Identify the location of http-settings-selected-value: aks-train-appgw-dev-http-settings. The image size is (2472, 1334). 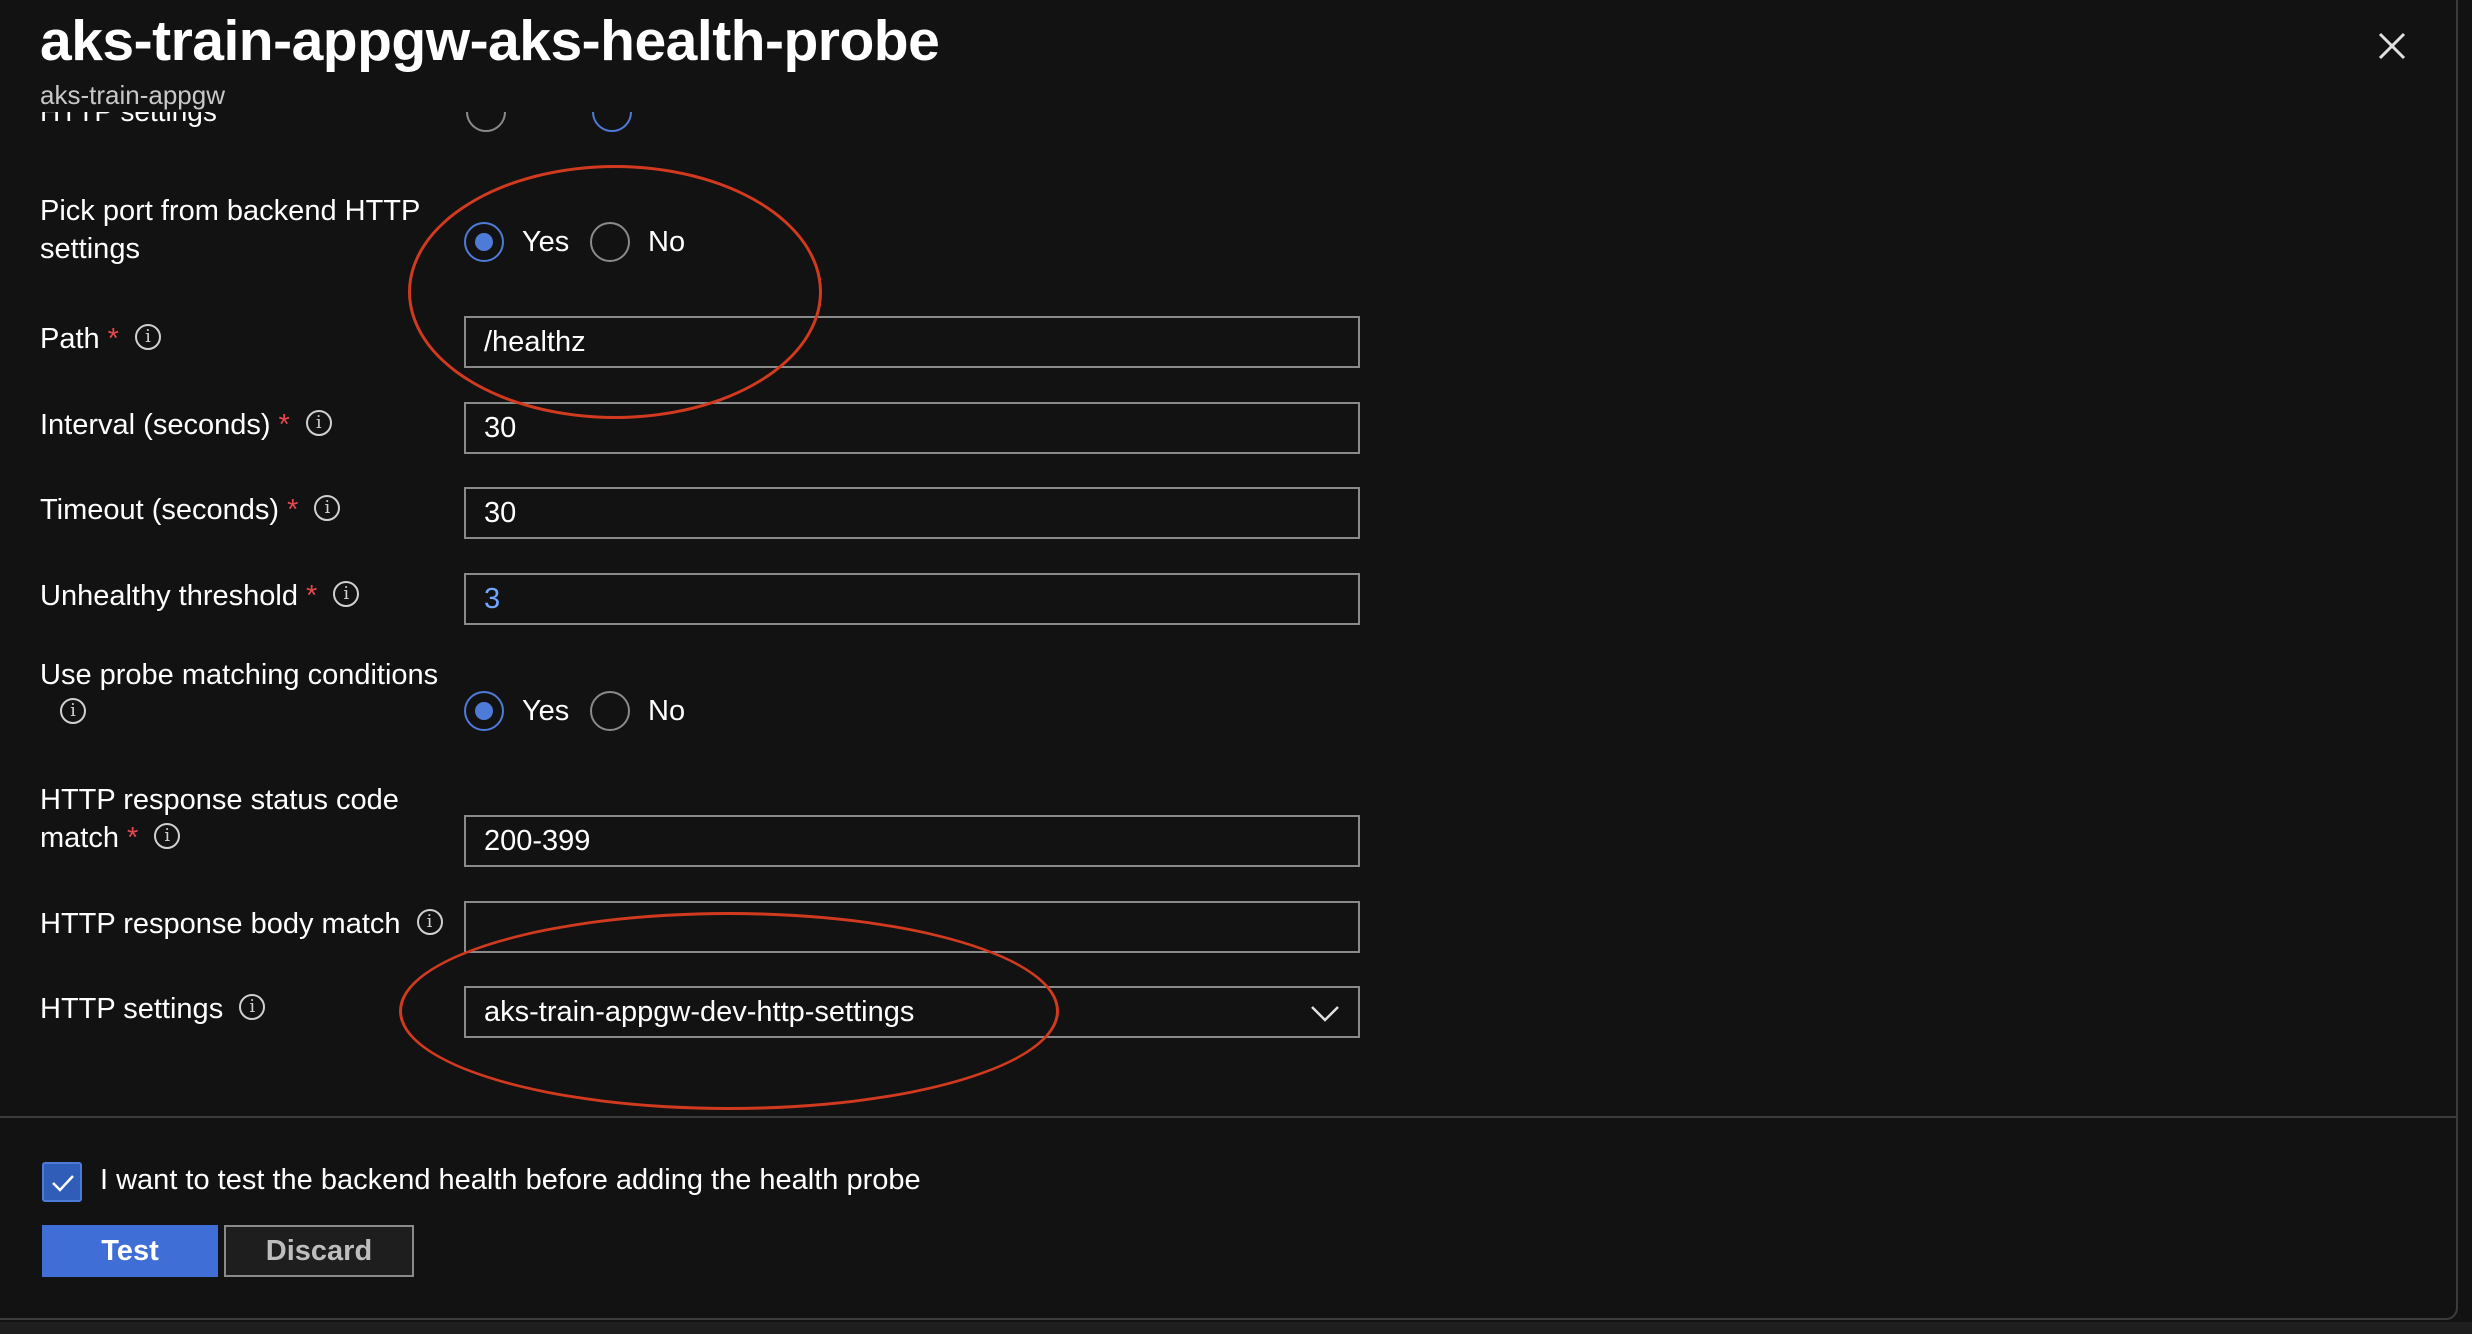
(699, 1012).